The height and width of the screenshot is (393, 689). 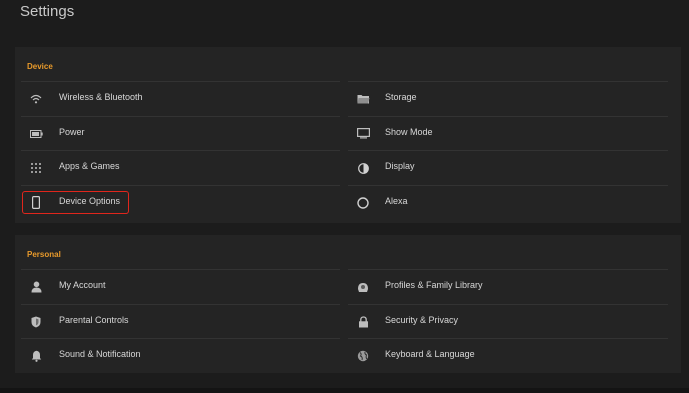 I want to click on person-icon, so click(x=36, y=287).